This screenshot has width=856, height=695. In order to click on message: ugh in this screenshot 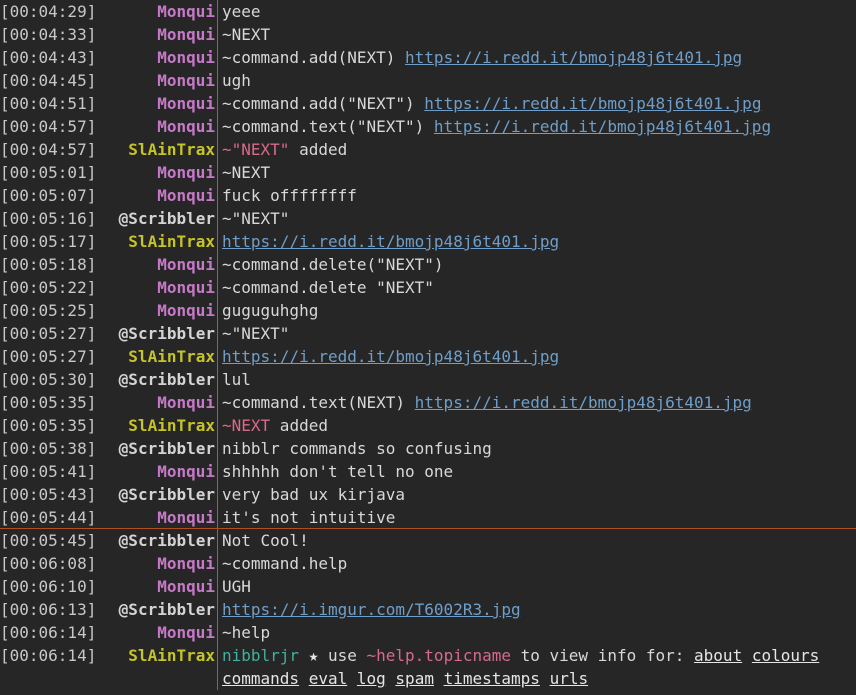, I will do `click(536, 80)`.